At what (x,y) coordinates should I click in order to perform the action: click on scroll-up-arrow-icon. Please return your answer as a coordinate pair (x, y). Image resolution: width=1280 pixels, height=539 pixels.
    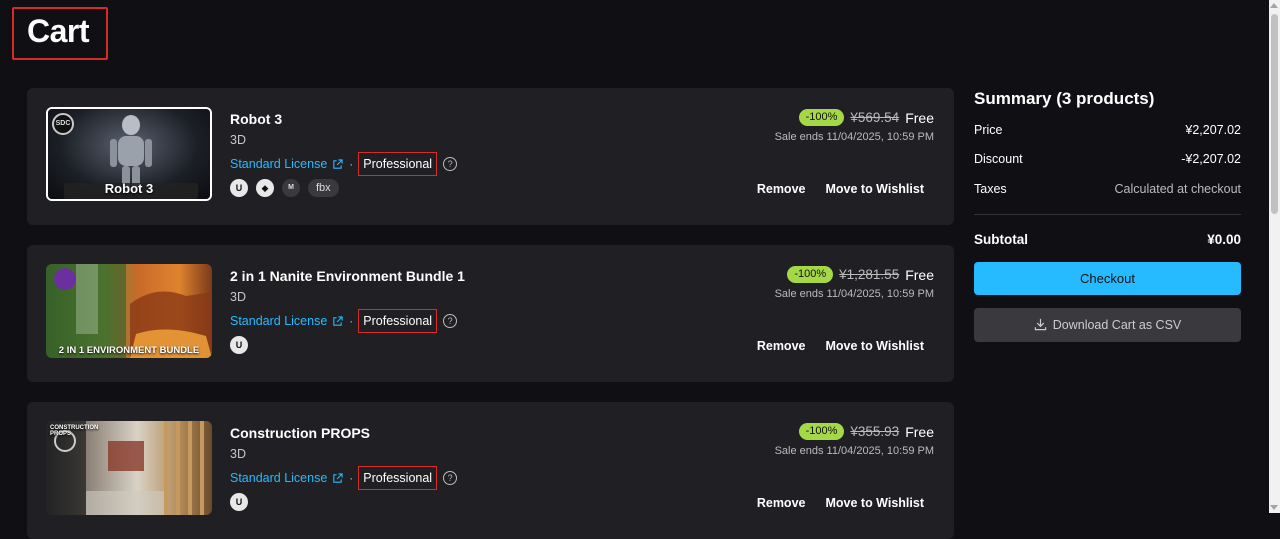
    Looking at the image, I should click on (1274, 5).